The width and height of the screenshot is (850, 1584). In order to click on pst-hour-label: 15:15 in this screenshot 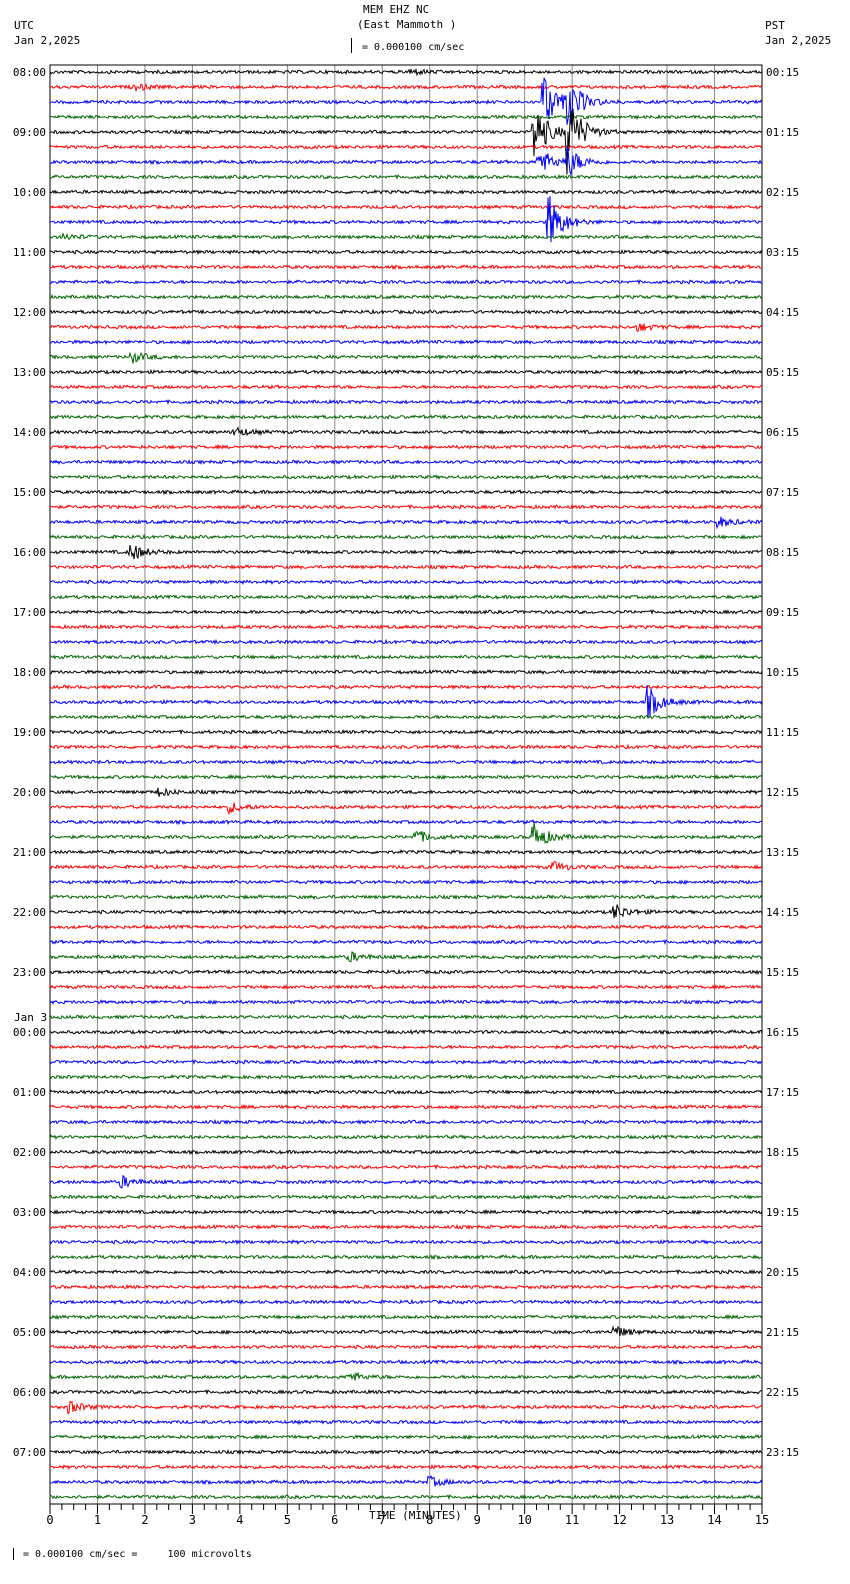, I will do `click(782, 972)`.